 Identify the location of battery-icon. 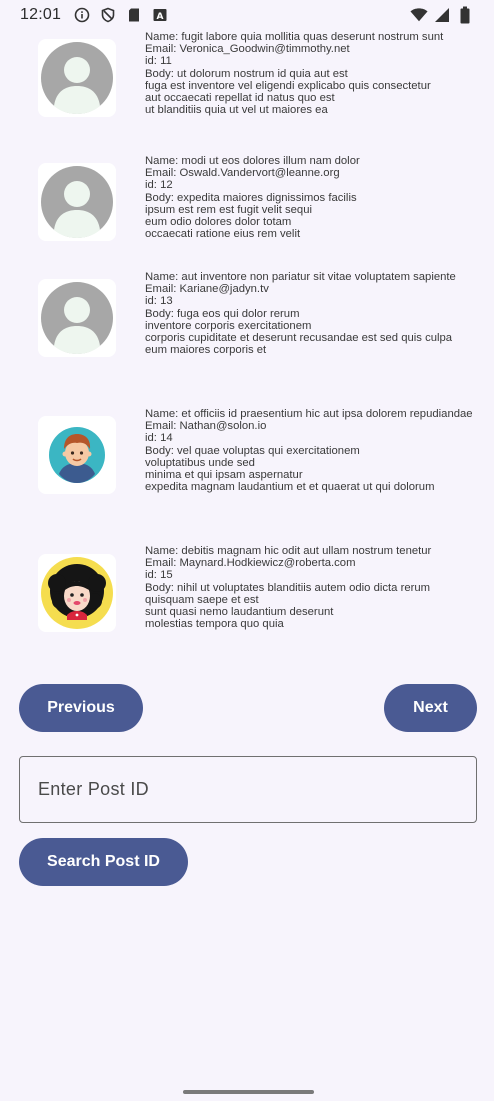
(465, 15).